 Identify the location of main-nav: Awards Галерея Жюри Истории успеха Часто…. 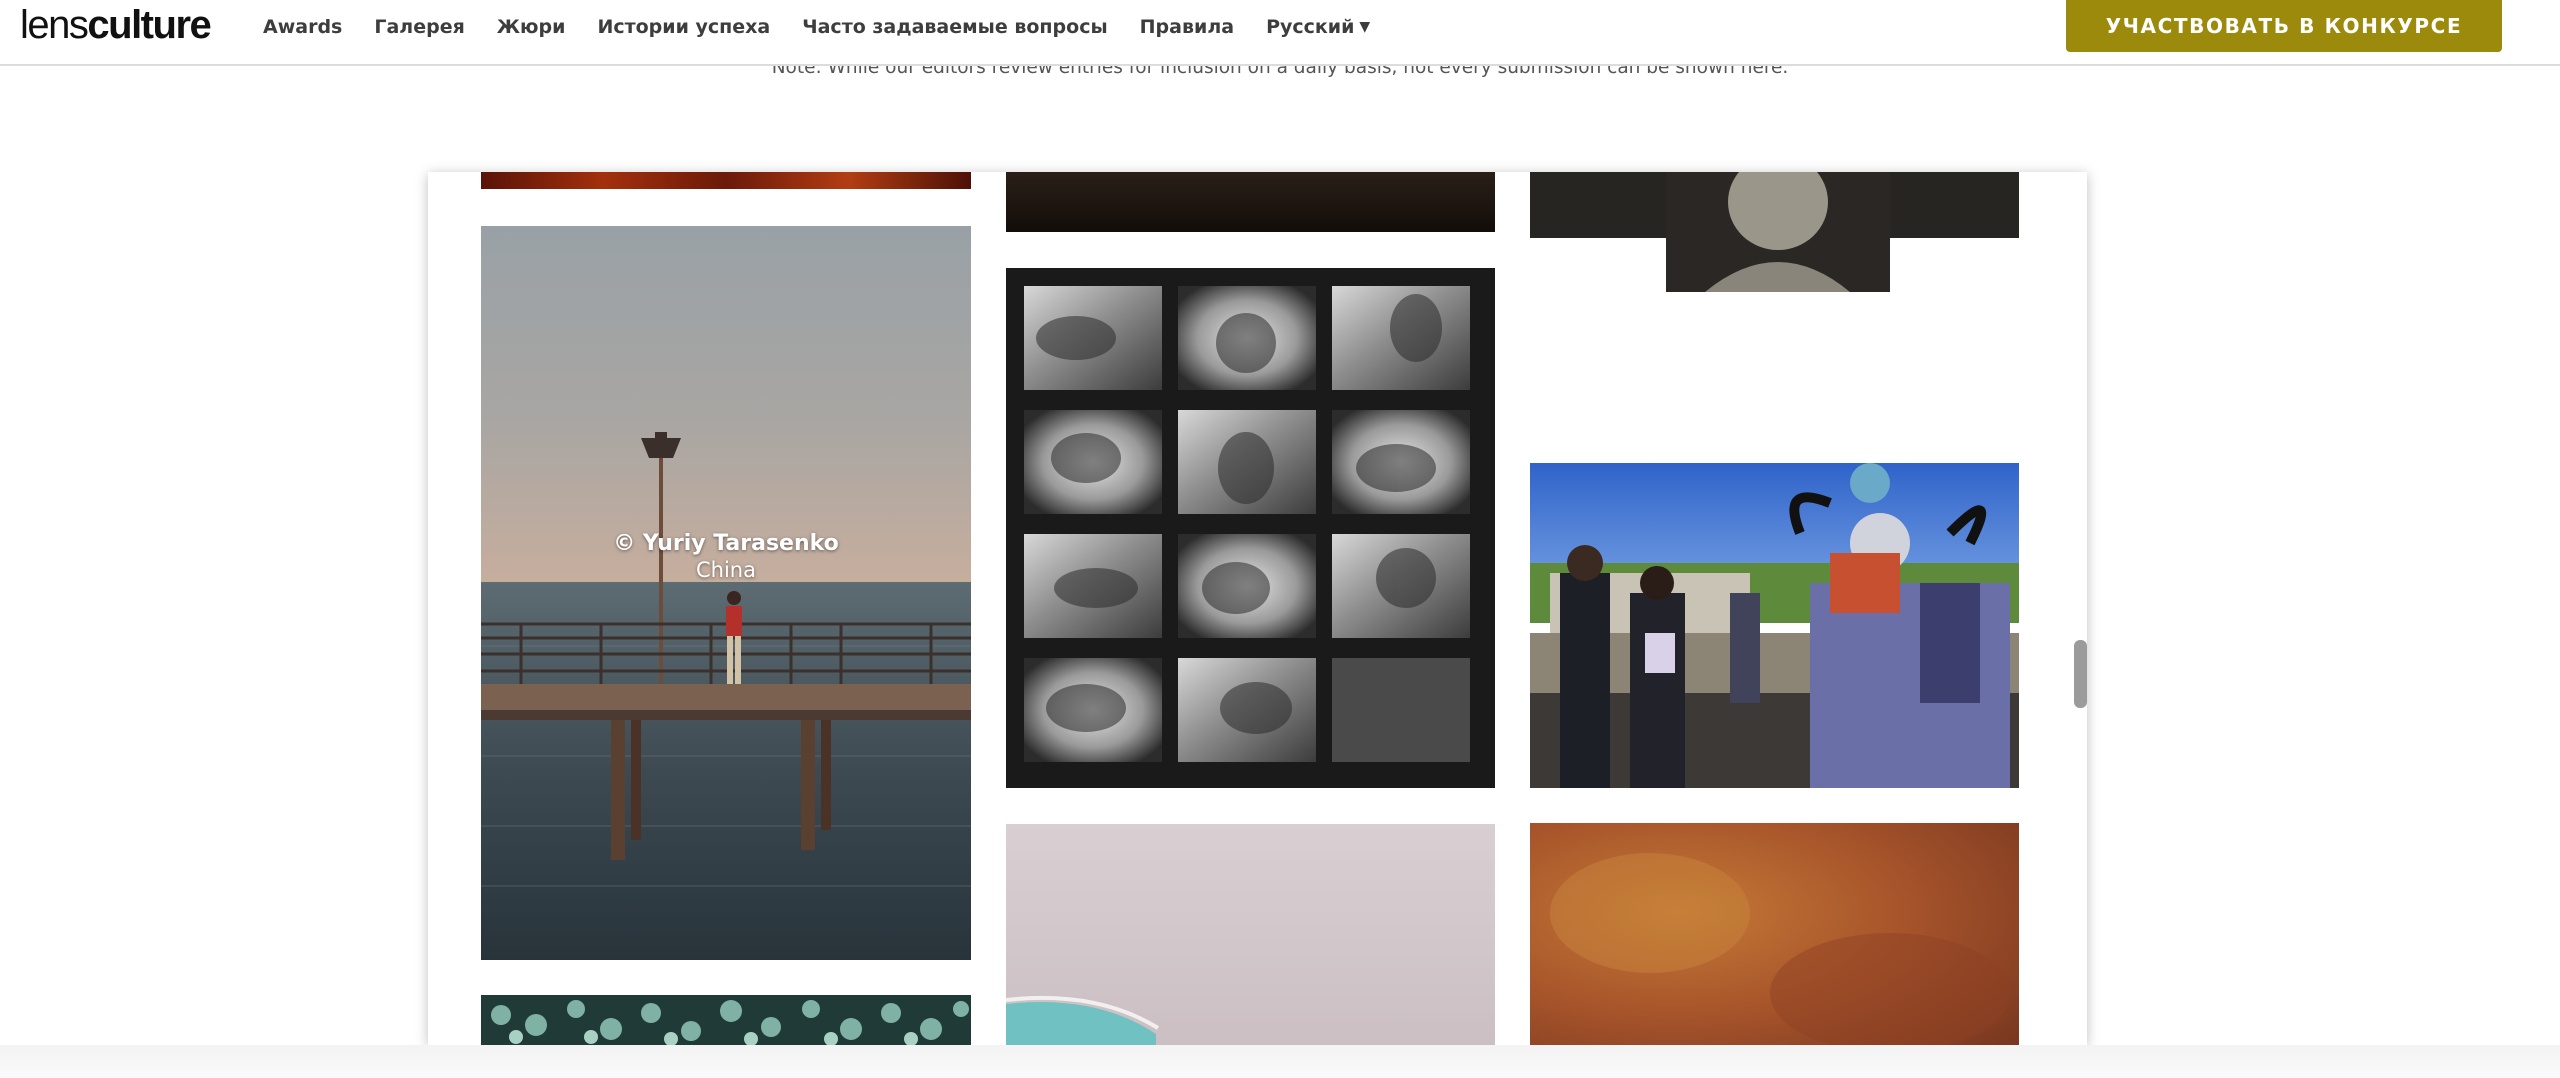
(832, 27).